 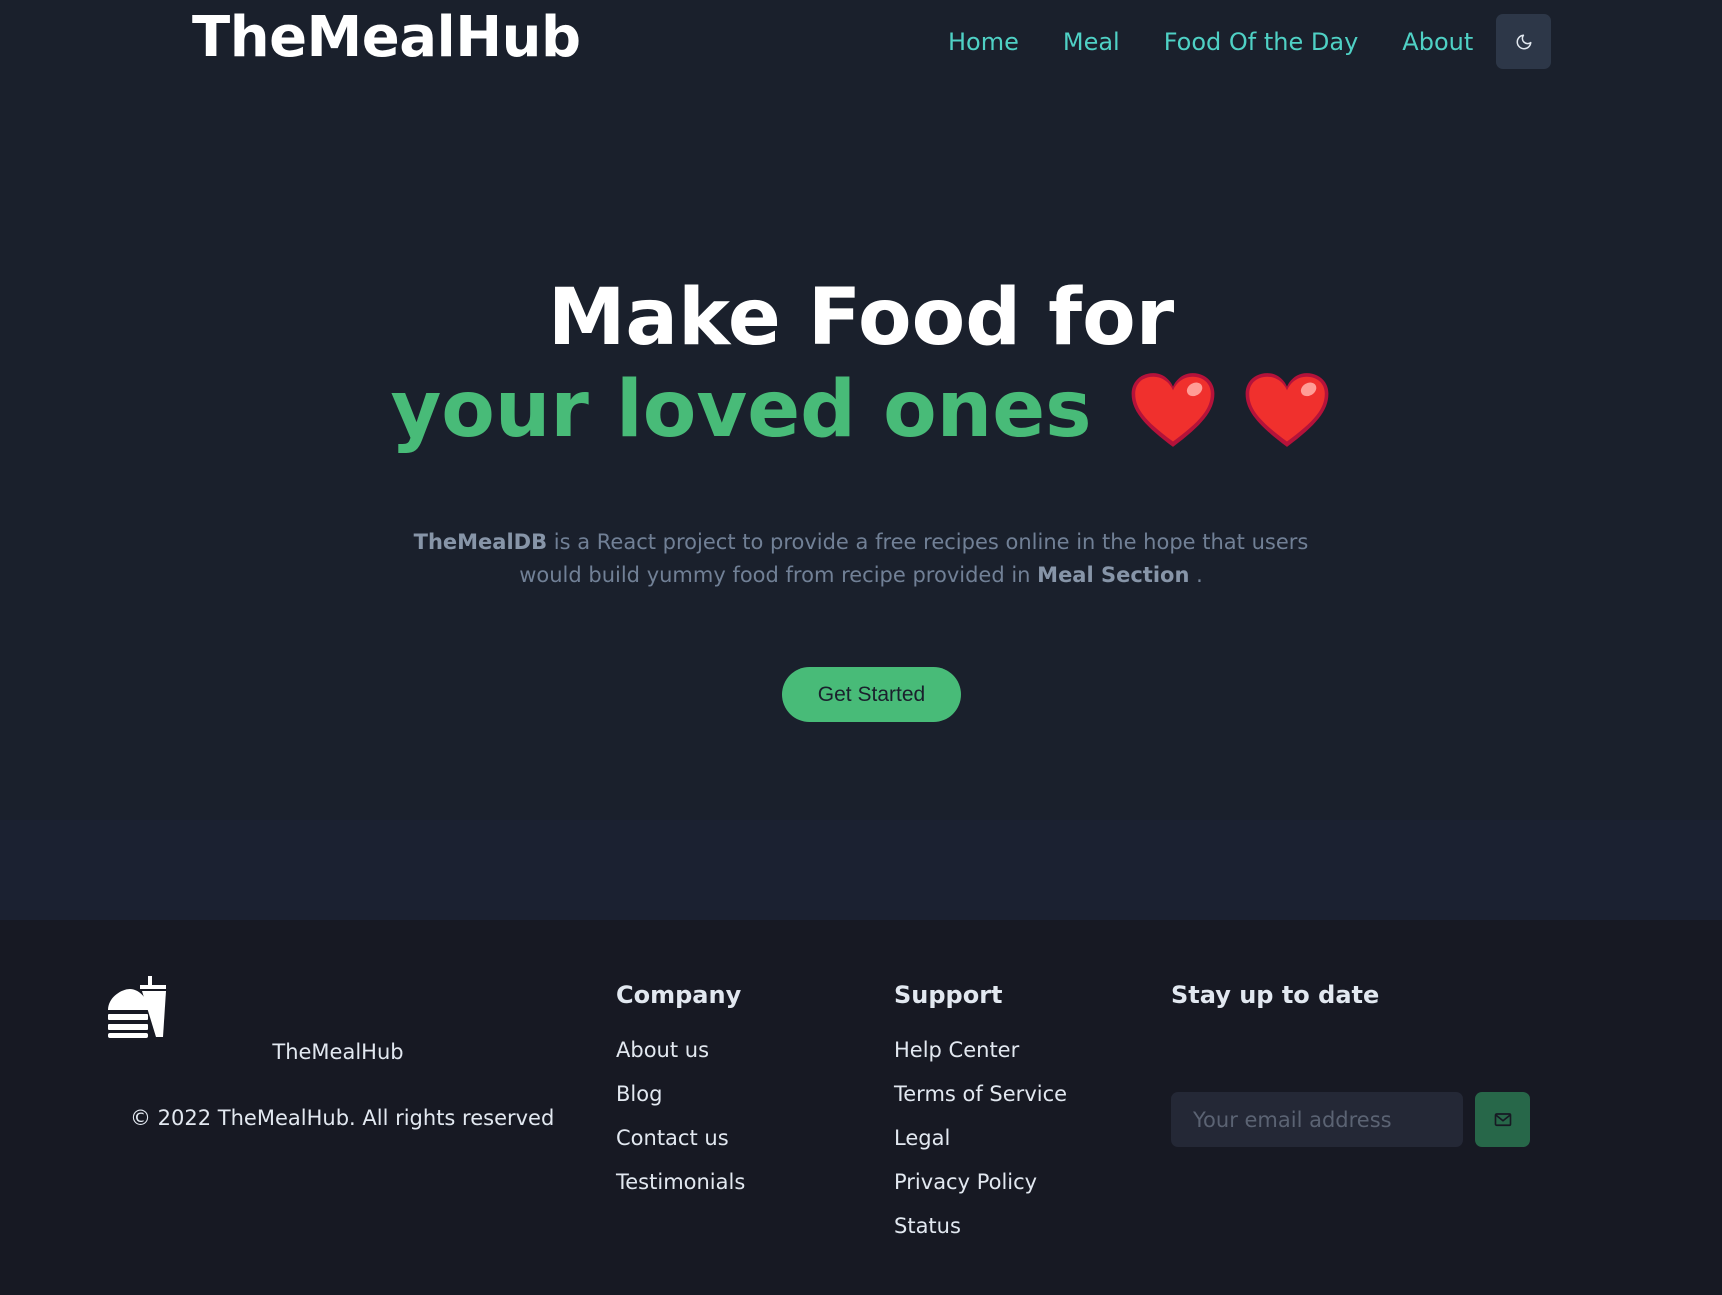 I want to click on moon-icon, so click(x=1523, y=41).